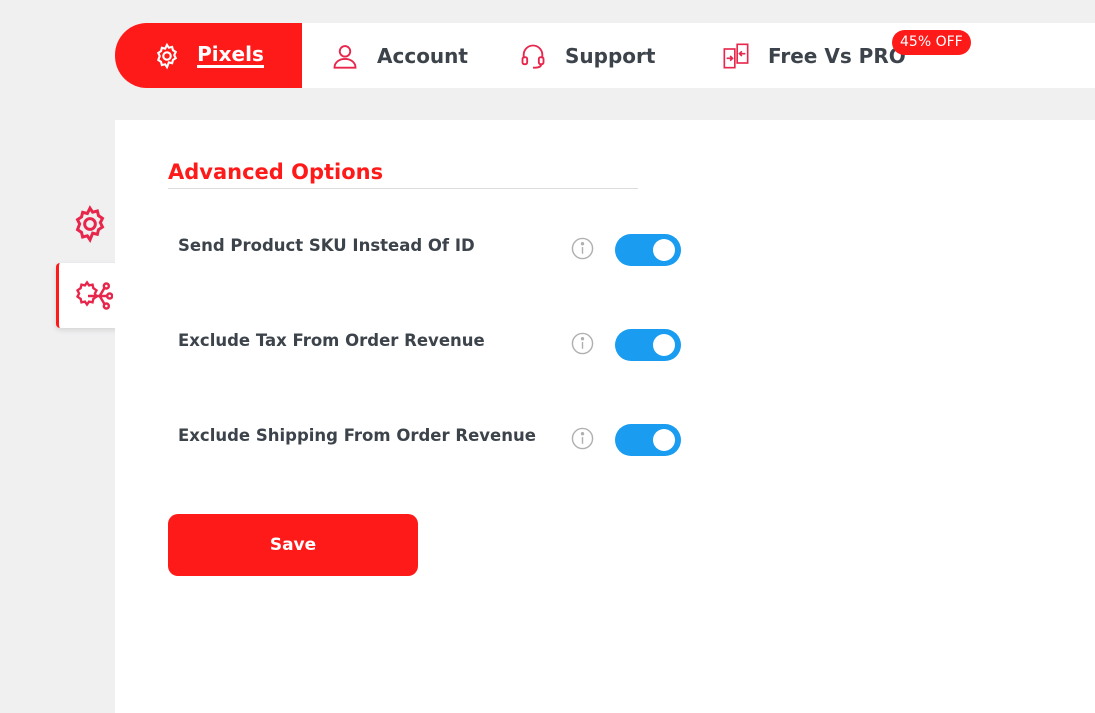 This screenshot has height=713, width=1095. Describe the element at coordinates (736, 55) in the screenshot. I see `compare-icon` at that location.